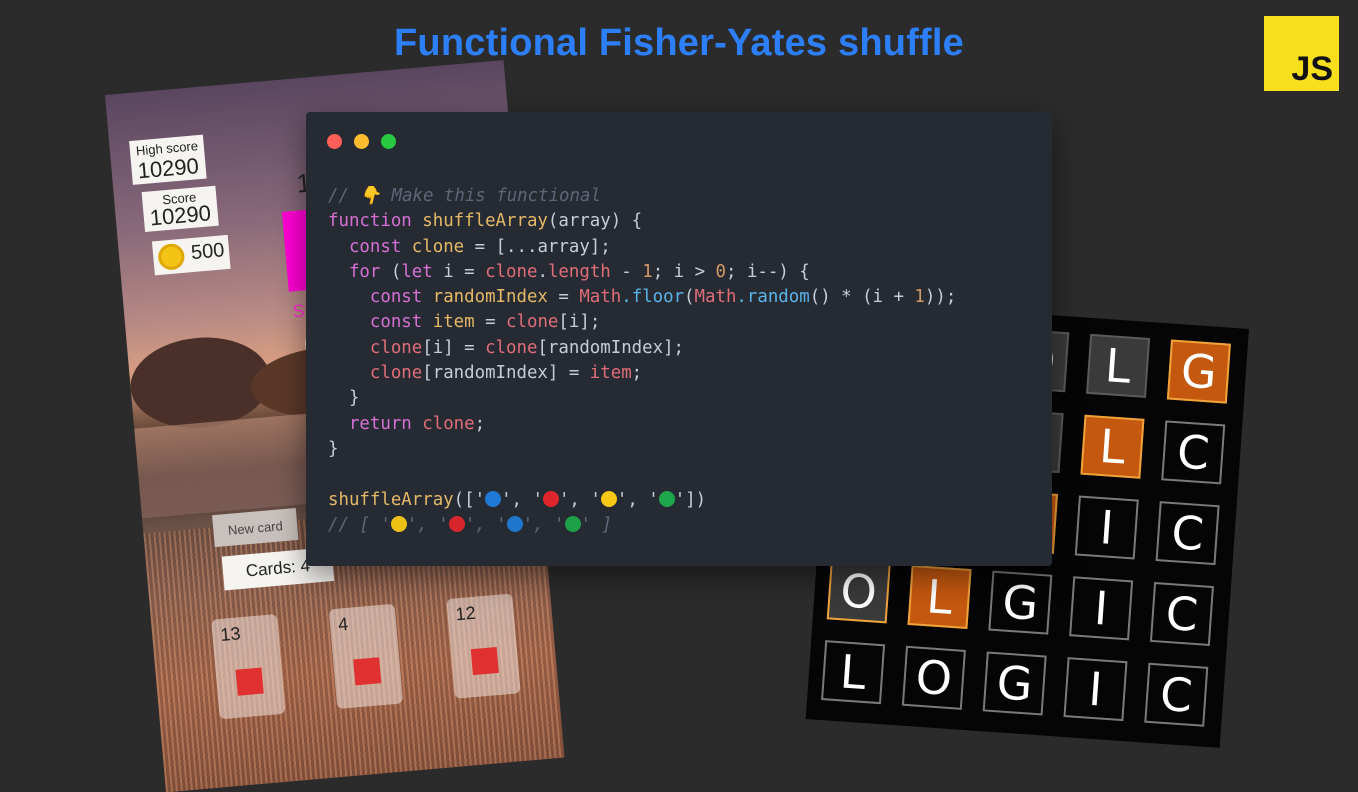 The image size is (1358, 792). Describe the element at coordinates (564, 636) in the screenshot. I see `playing-card: 6` at that location.